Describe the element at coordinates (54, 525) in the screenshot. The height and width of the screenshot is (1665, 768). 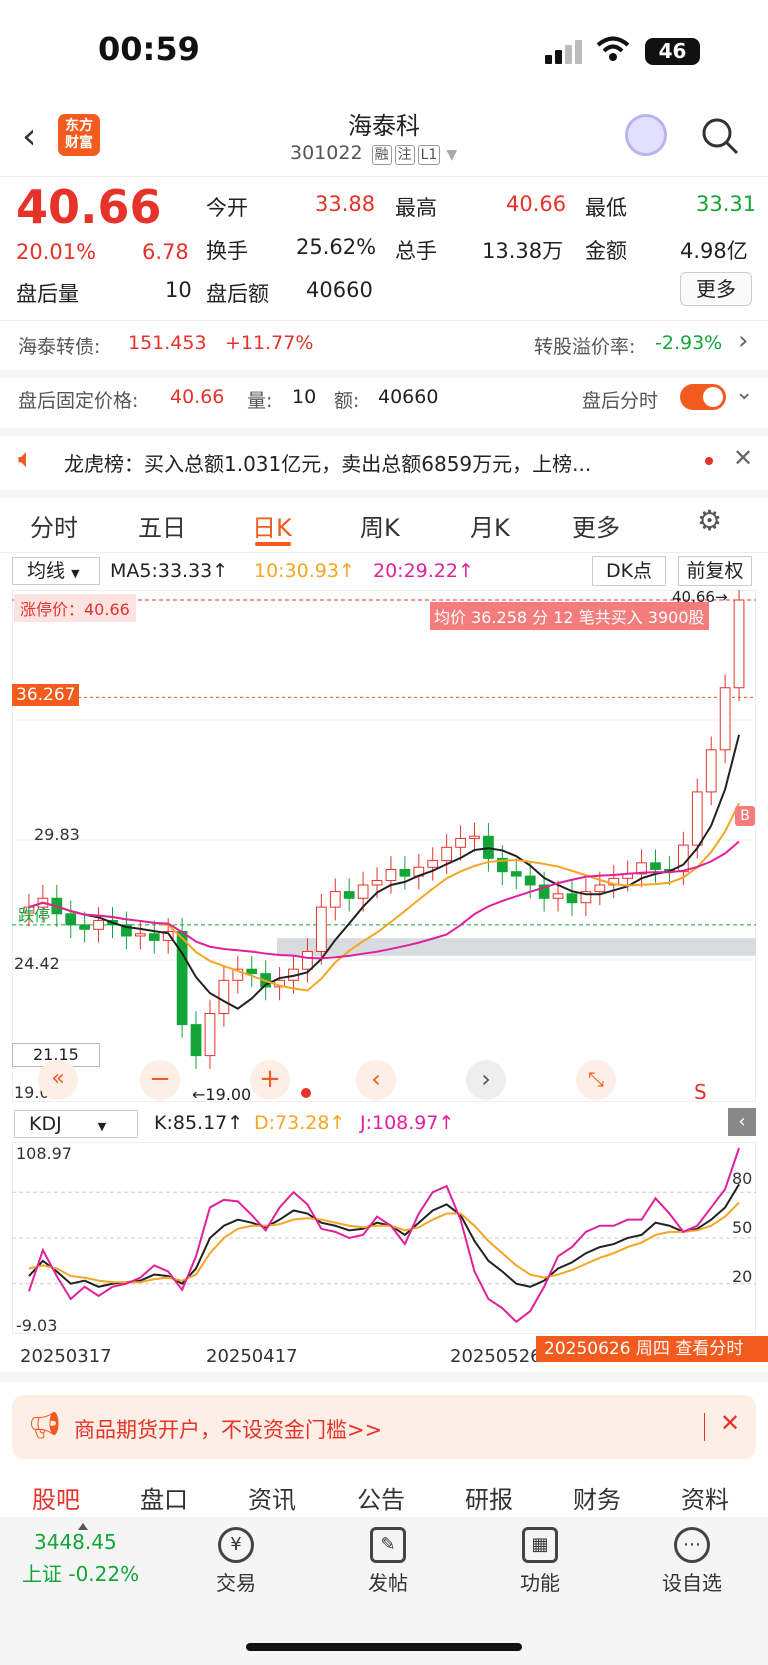
I see `tab-intraday: 分时` at that location.